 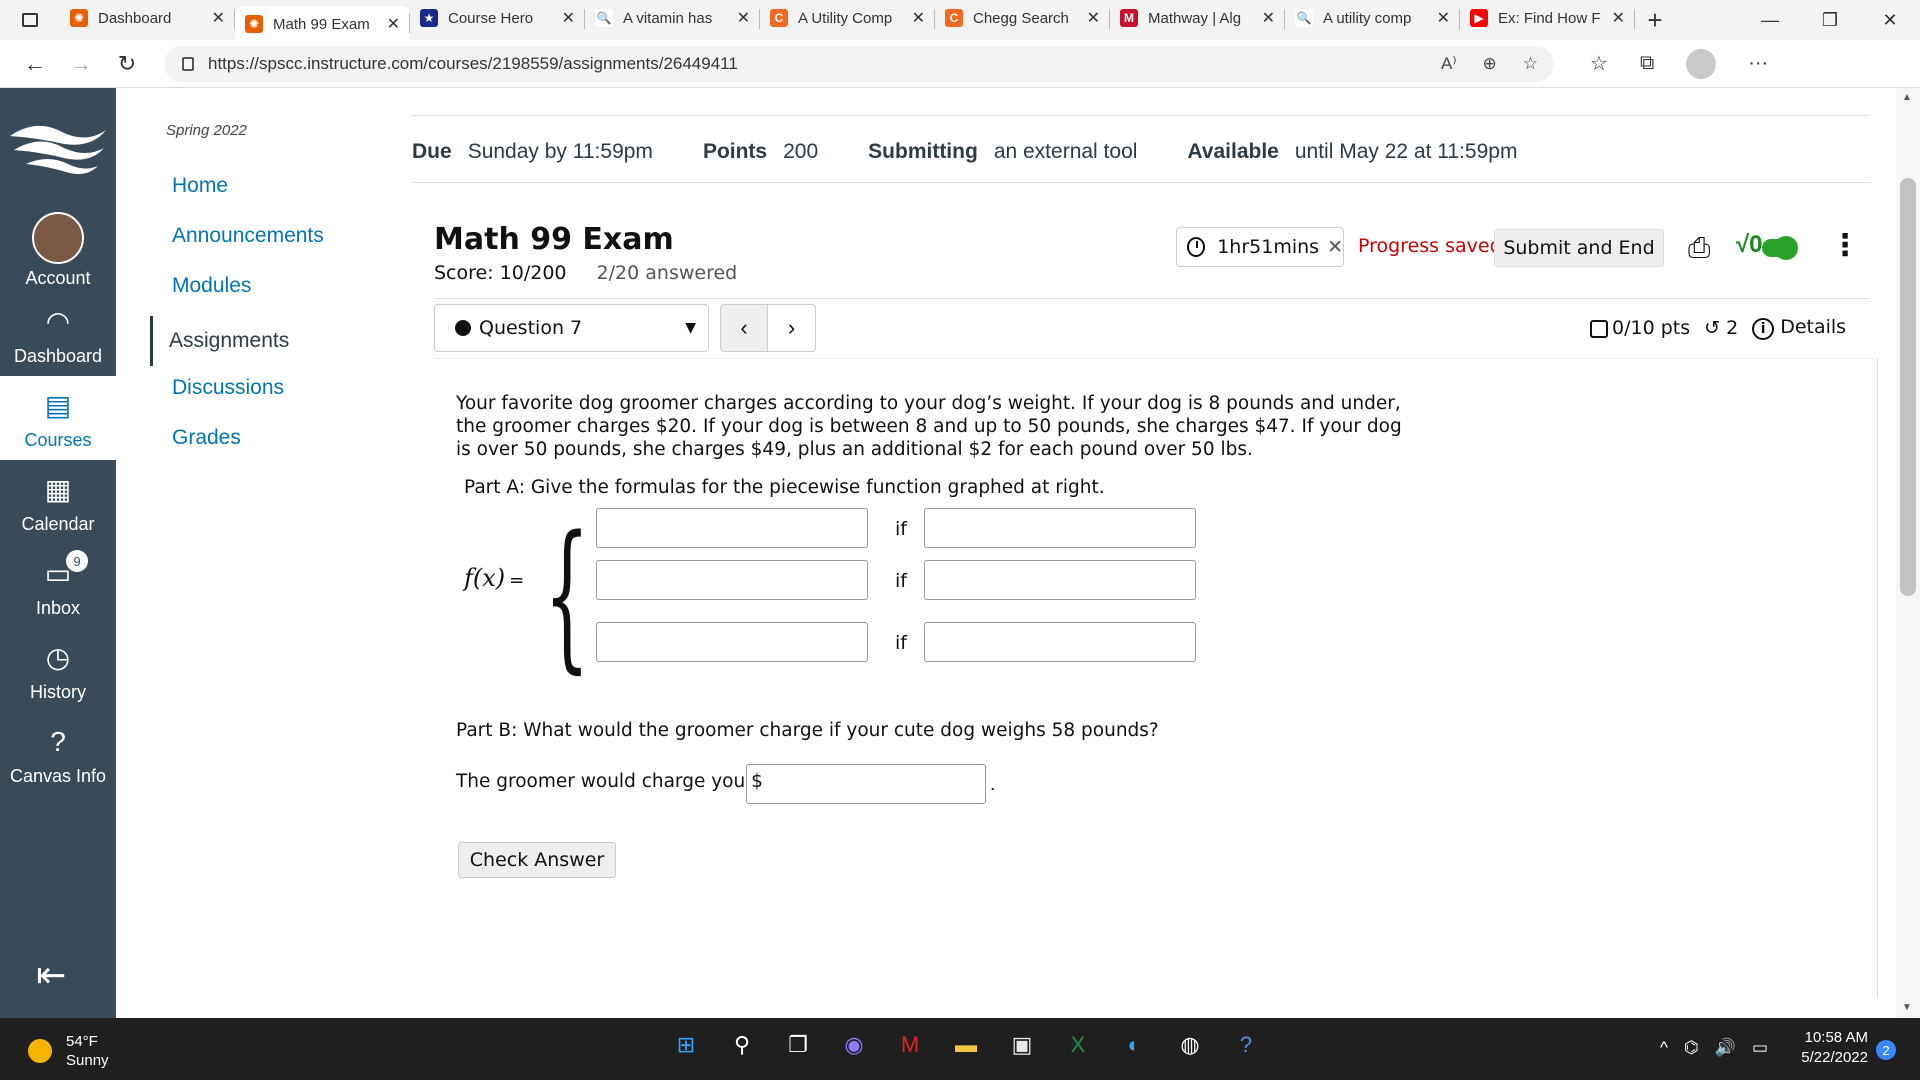 What do you see at coordinates (203, 286) in the screenshot?
I see `course-nav-modules: Modules` at bounding box center [203, 286].